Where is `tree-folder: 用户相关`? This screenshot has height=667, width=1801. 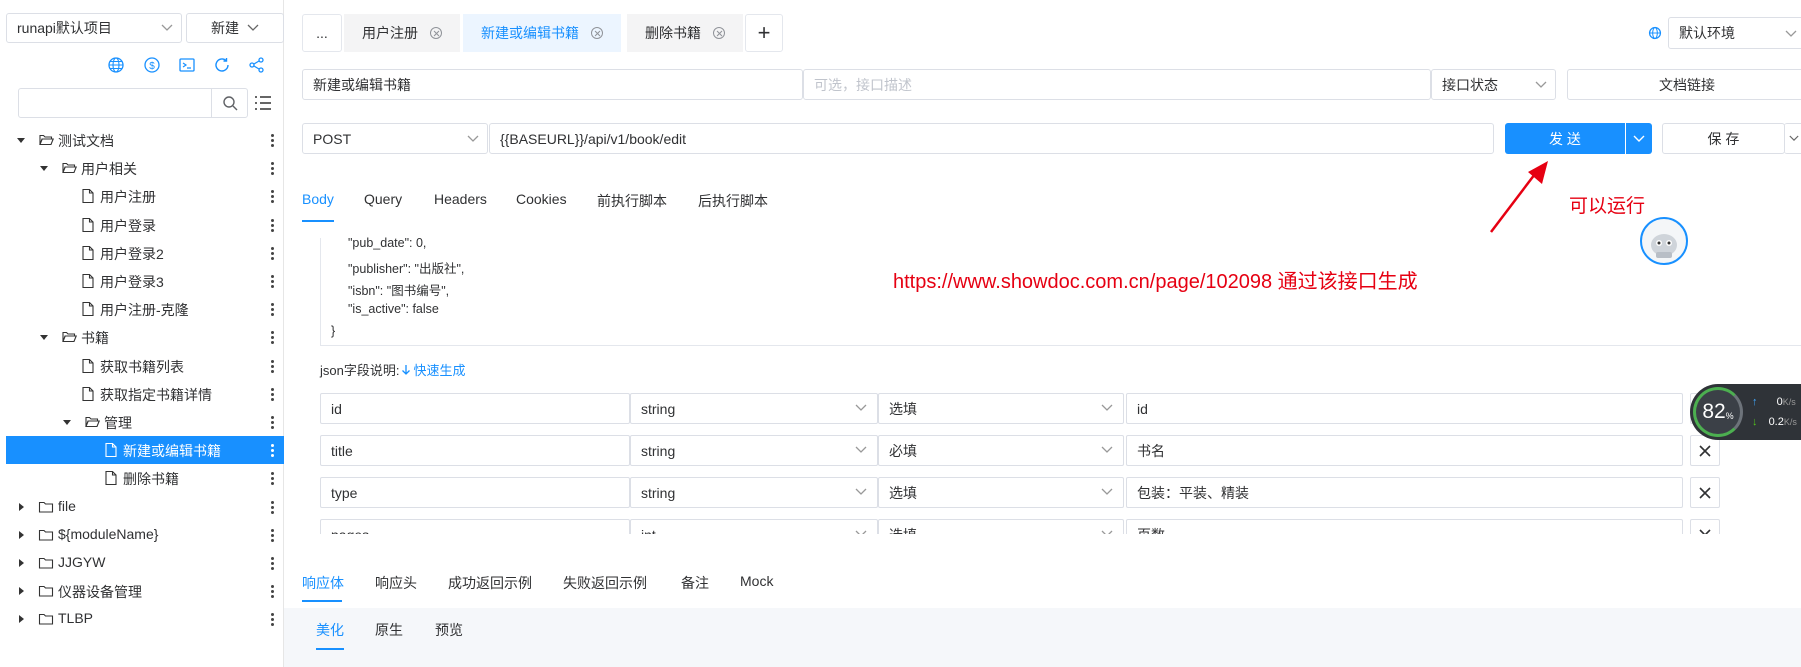 tree-folder: 用户相关 is located at coordinates (145, 168).